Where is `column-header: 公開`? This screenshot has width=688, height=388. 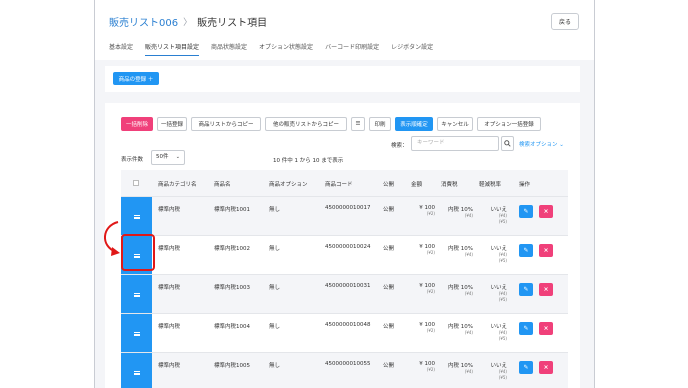
column-header: 公開 is located at coordinates (388, 184).